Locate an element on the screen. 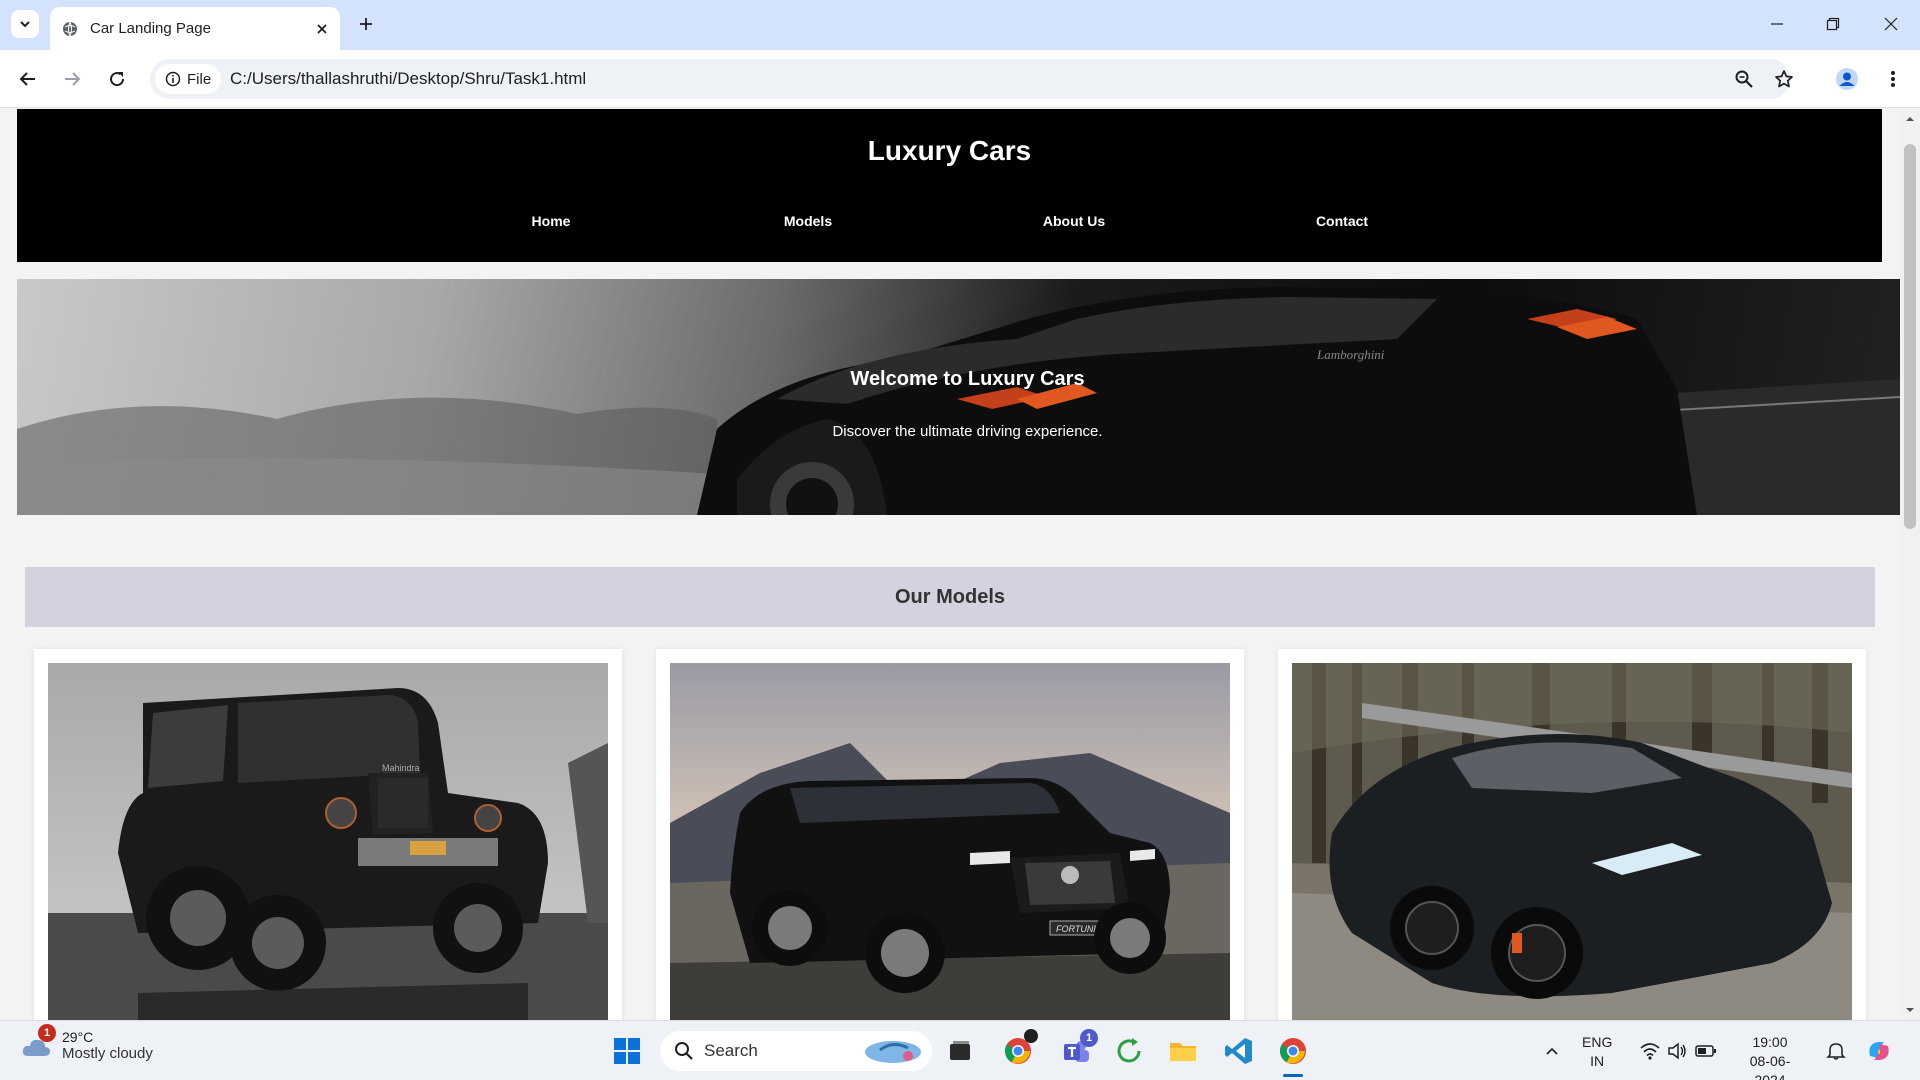  zoom-button is located at coordinates (1744, 79).